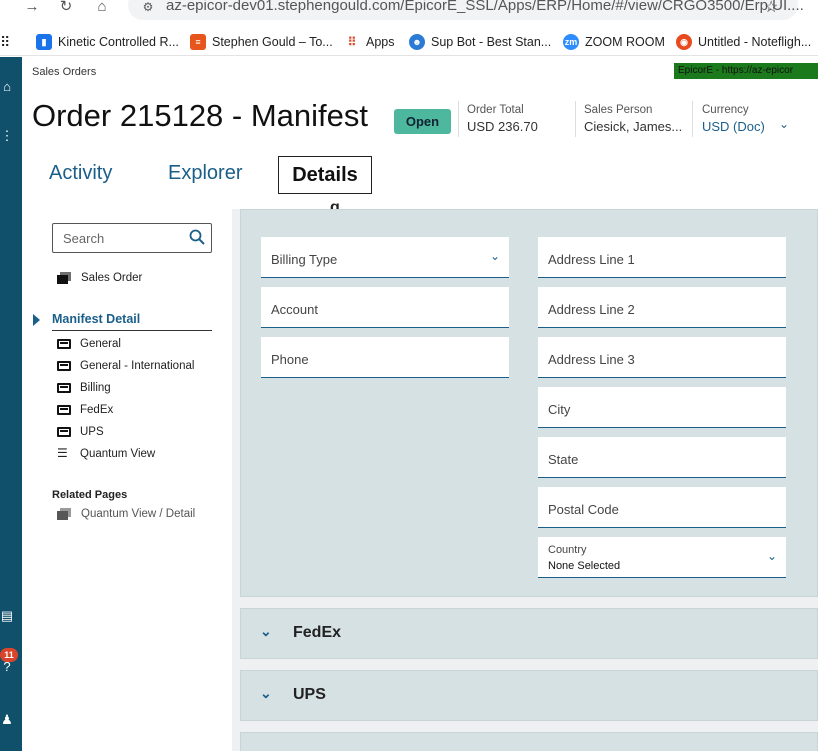 This screenshot has height=751, width=818. Describe the element at coordinates (36, 320) in the screenshot. I see `caret-right-icon` at that location.